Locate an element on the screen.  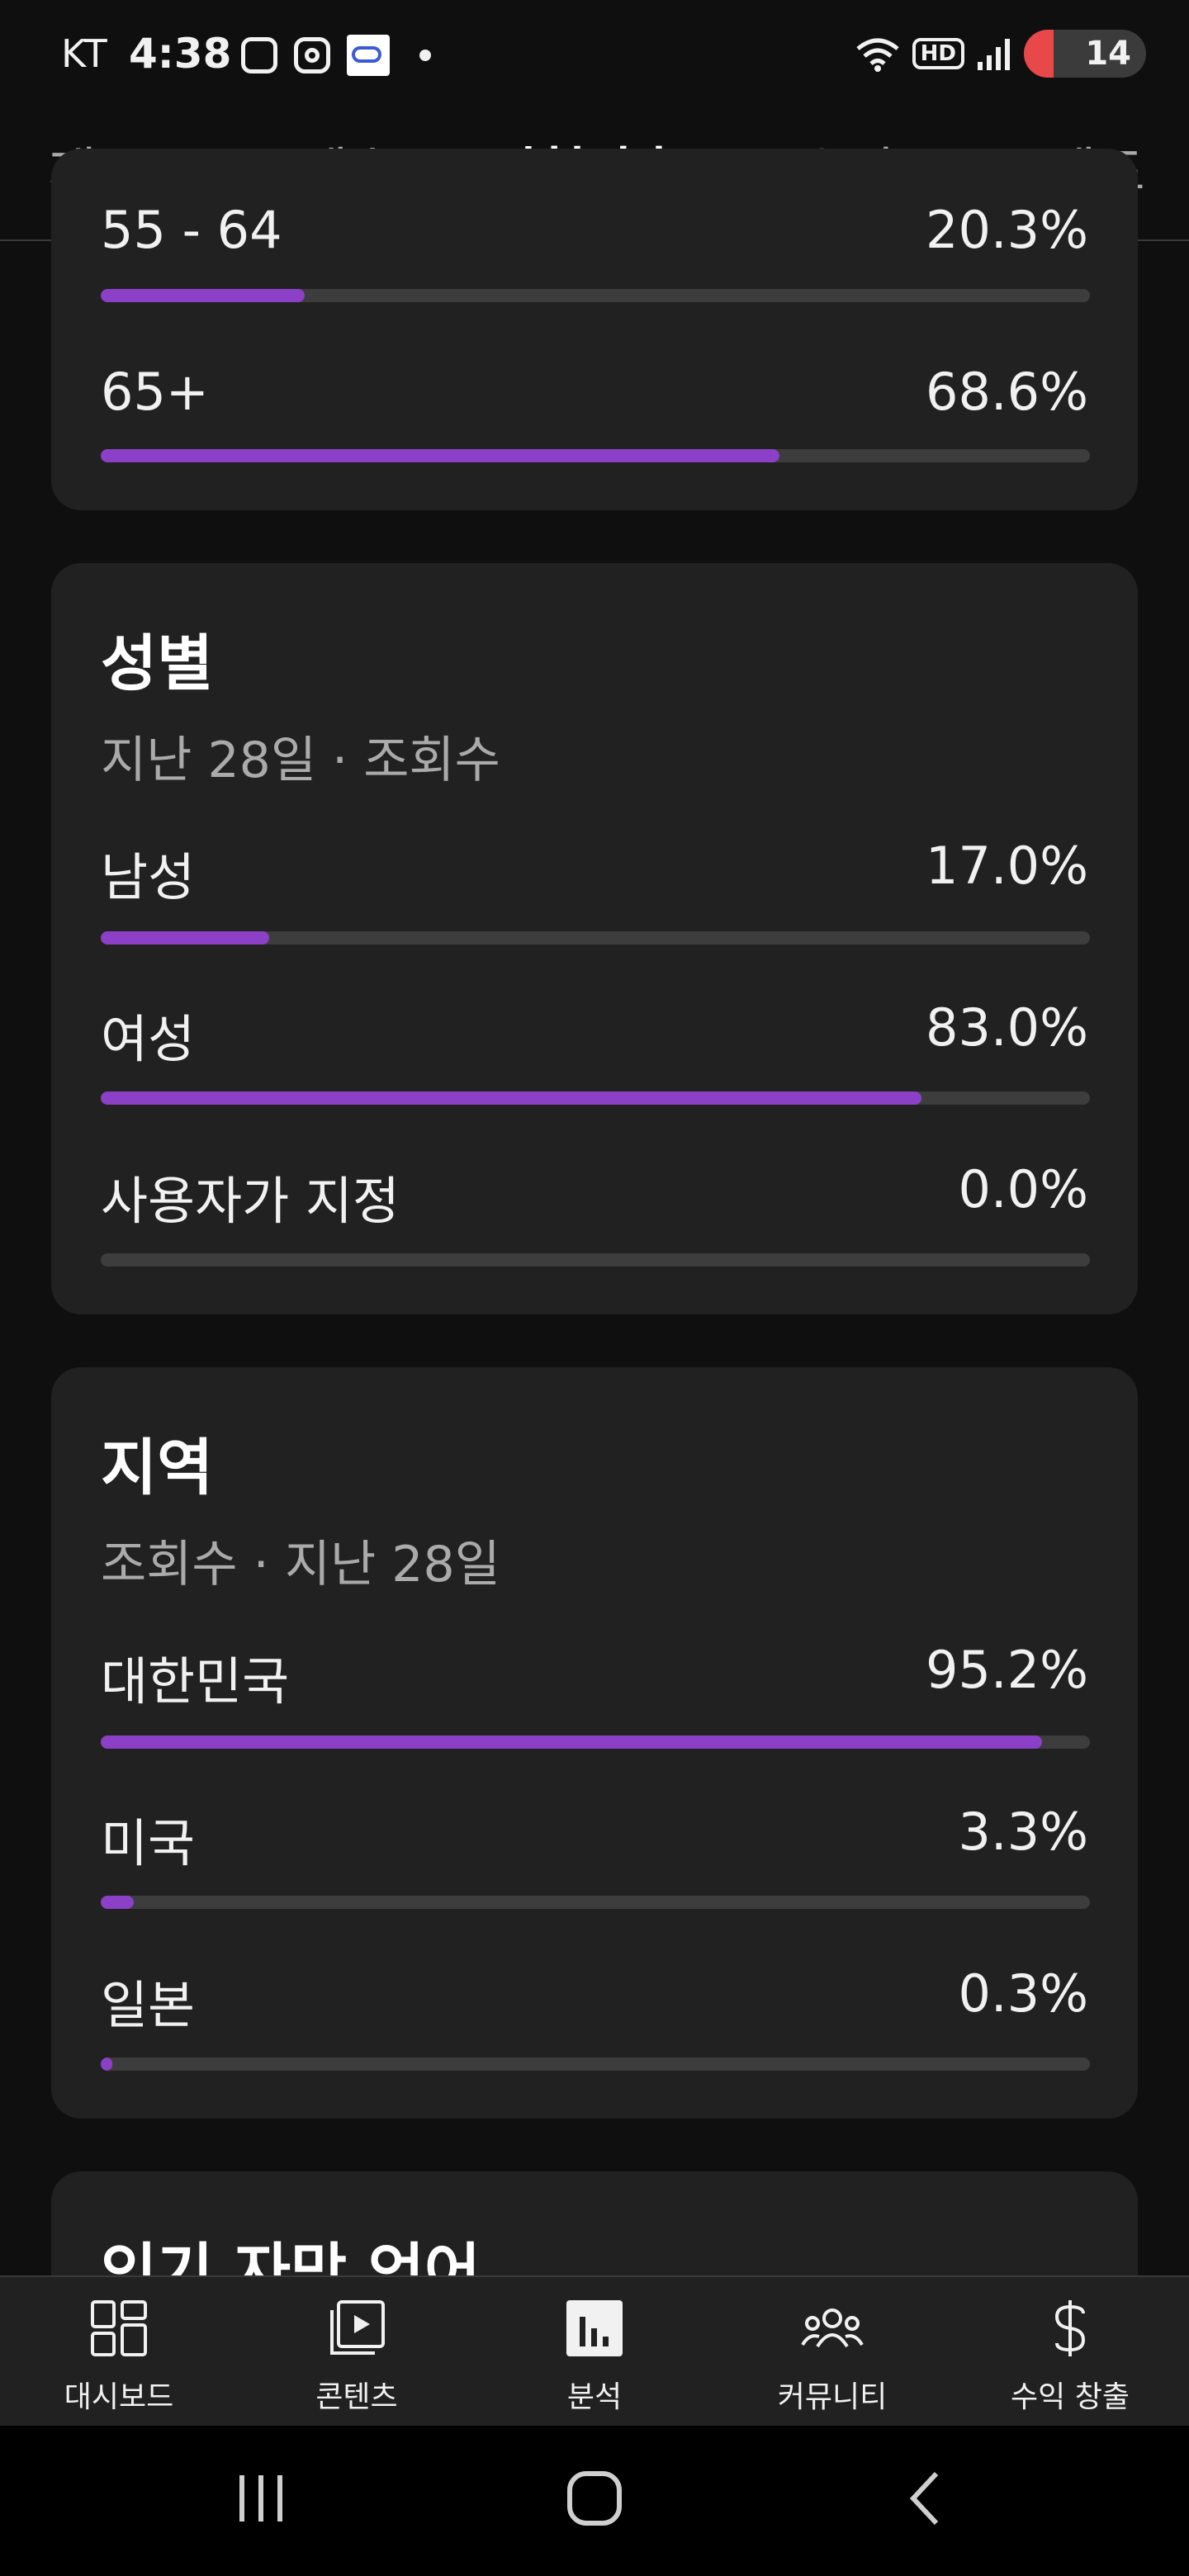
bottom-navigation: 대시보드 콘텐츠 분석 커뮤니티 수익 창출 is located at coordinates (594, 2350).